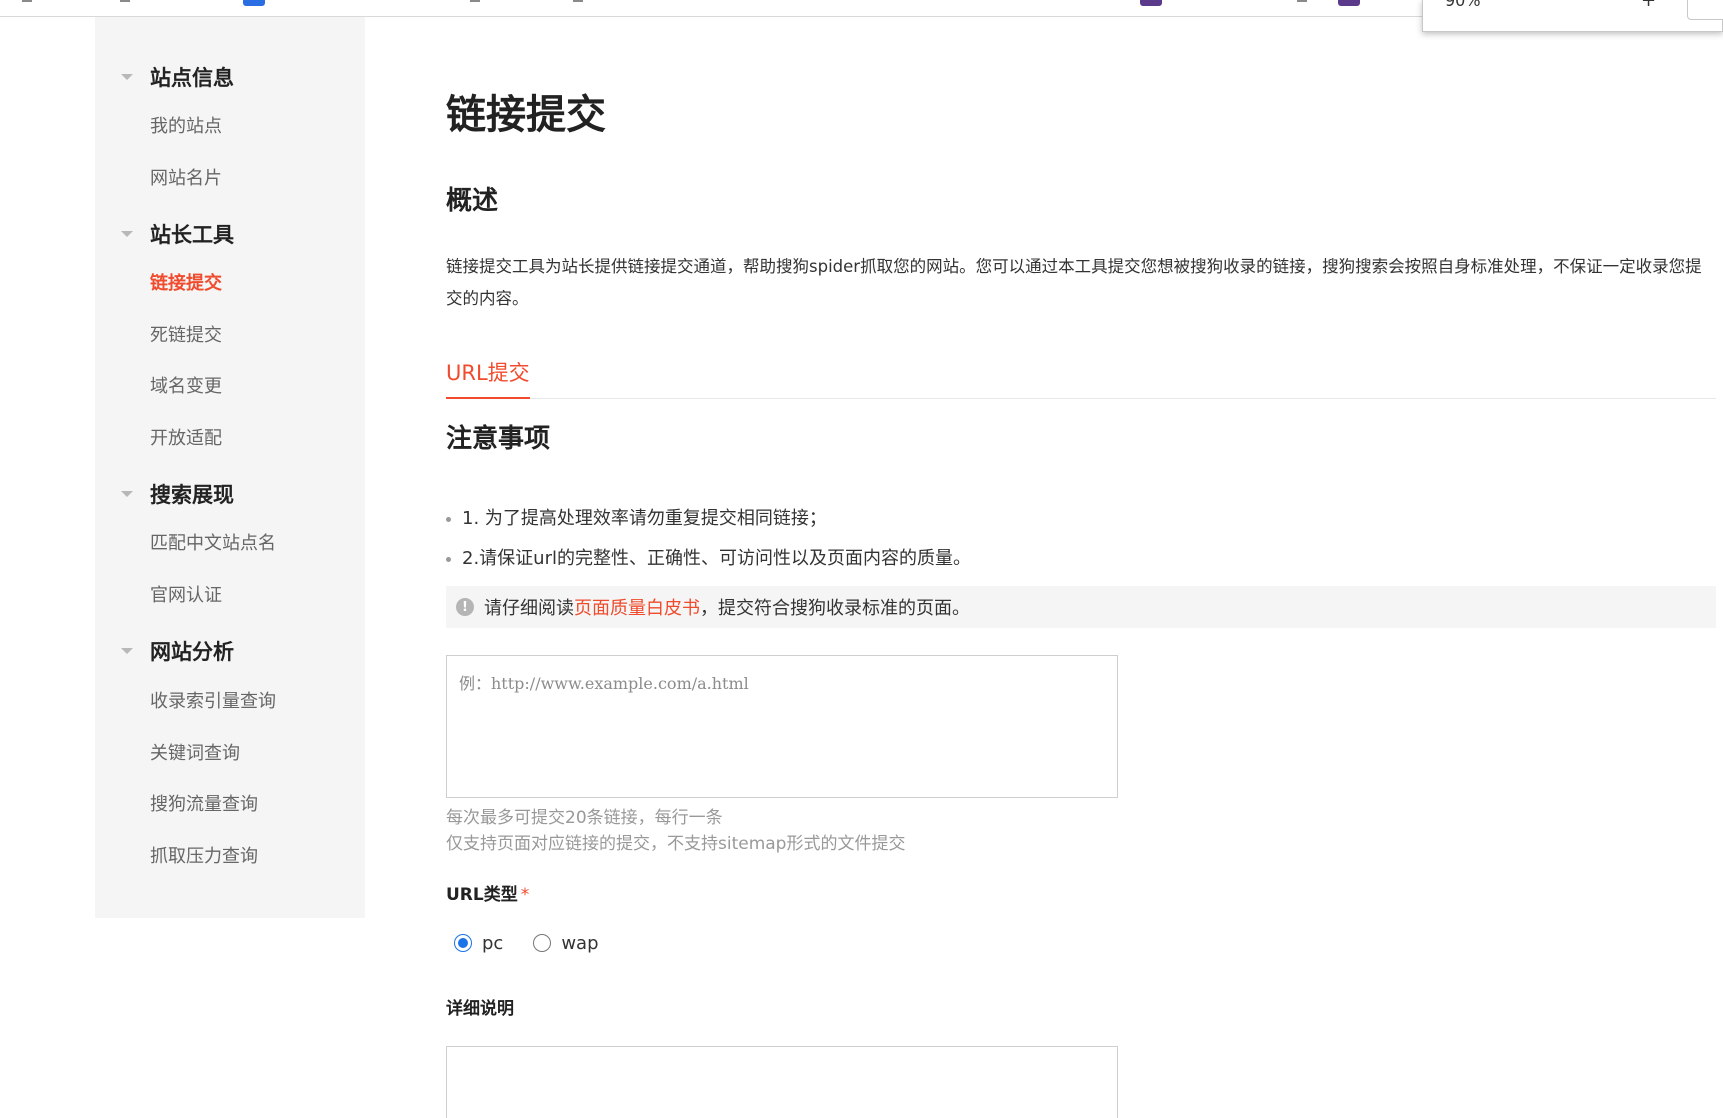  Describe the element at coordinates (463, 943) in the screenshot. I see `radio-checked-icon` at that location.